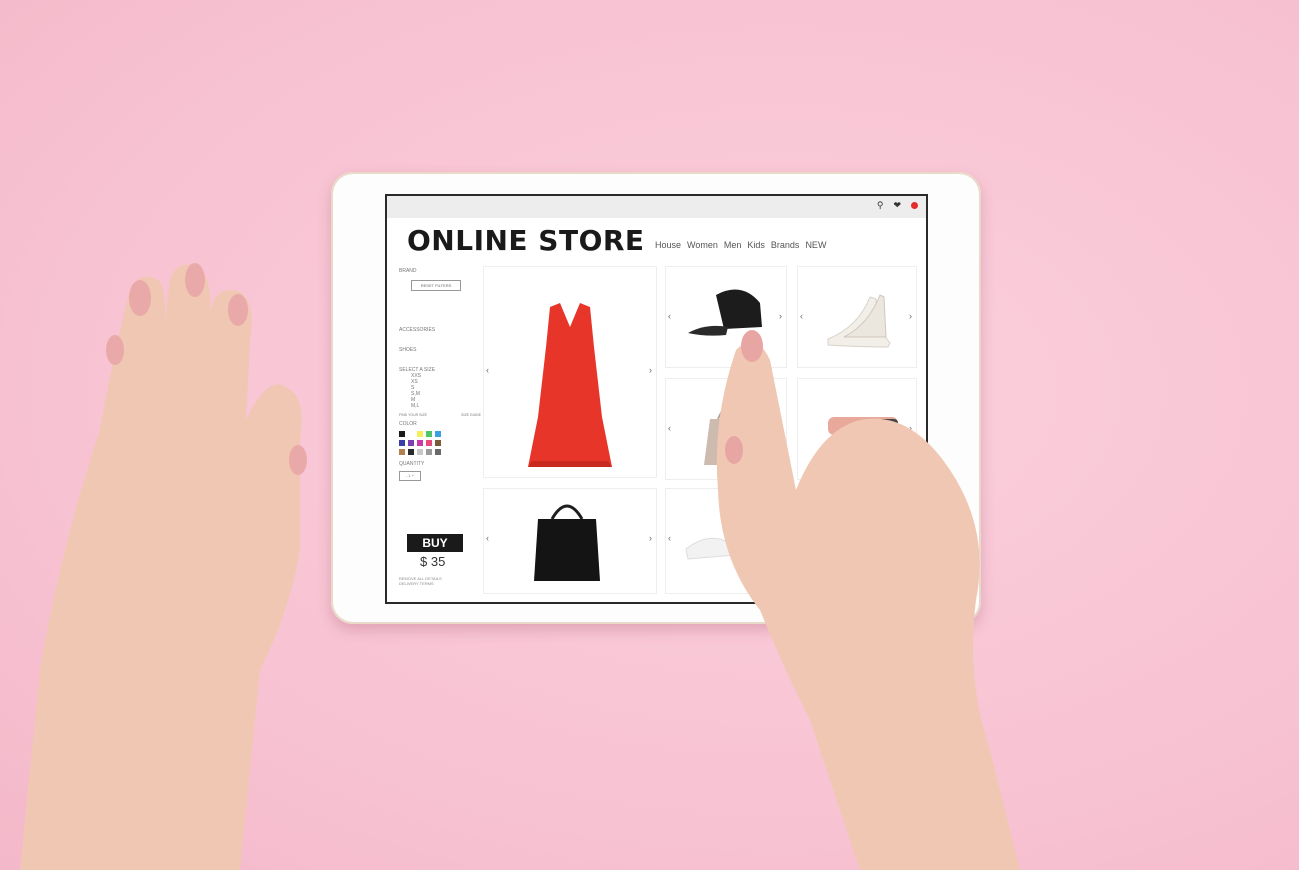 The image size is (1299, 870). I want to click on product-card-handbag: ‹ ›, so click(570, 541).